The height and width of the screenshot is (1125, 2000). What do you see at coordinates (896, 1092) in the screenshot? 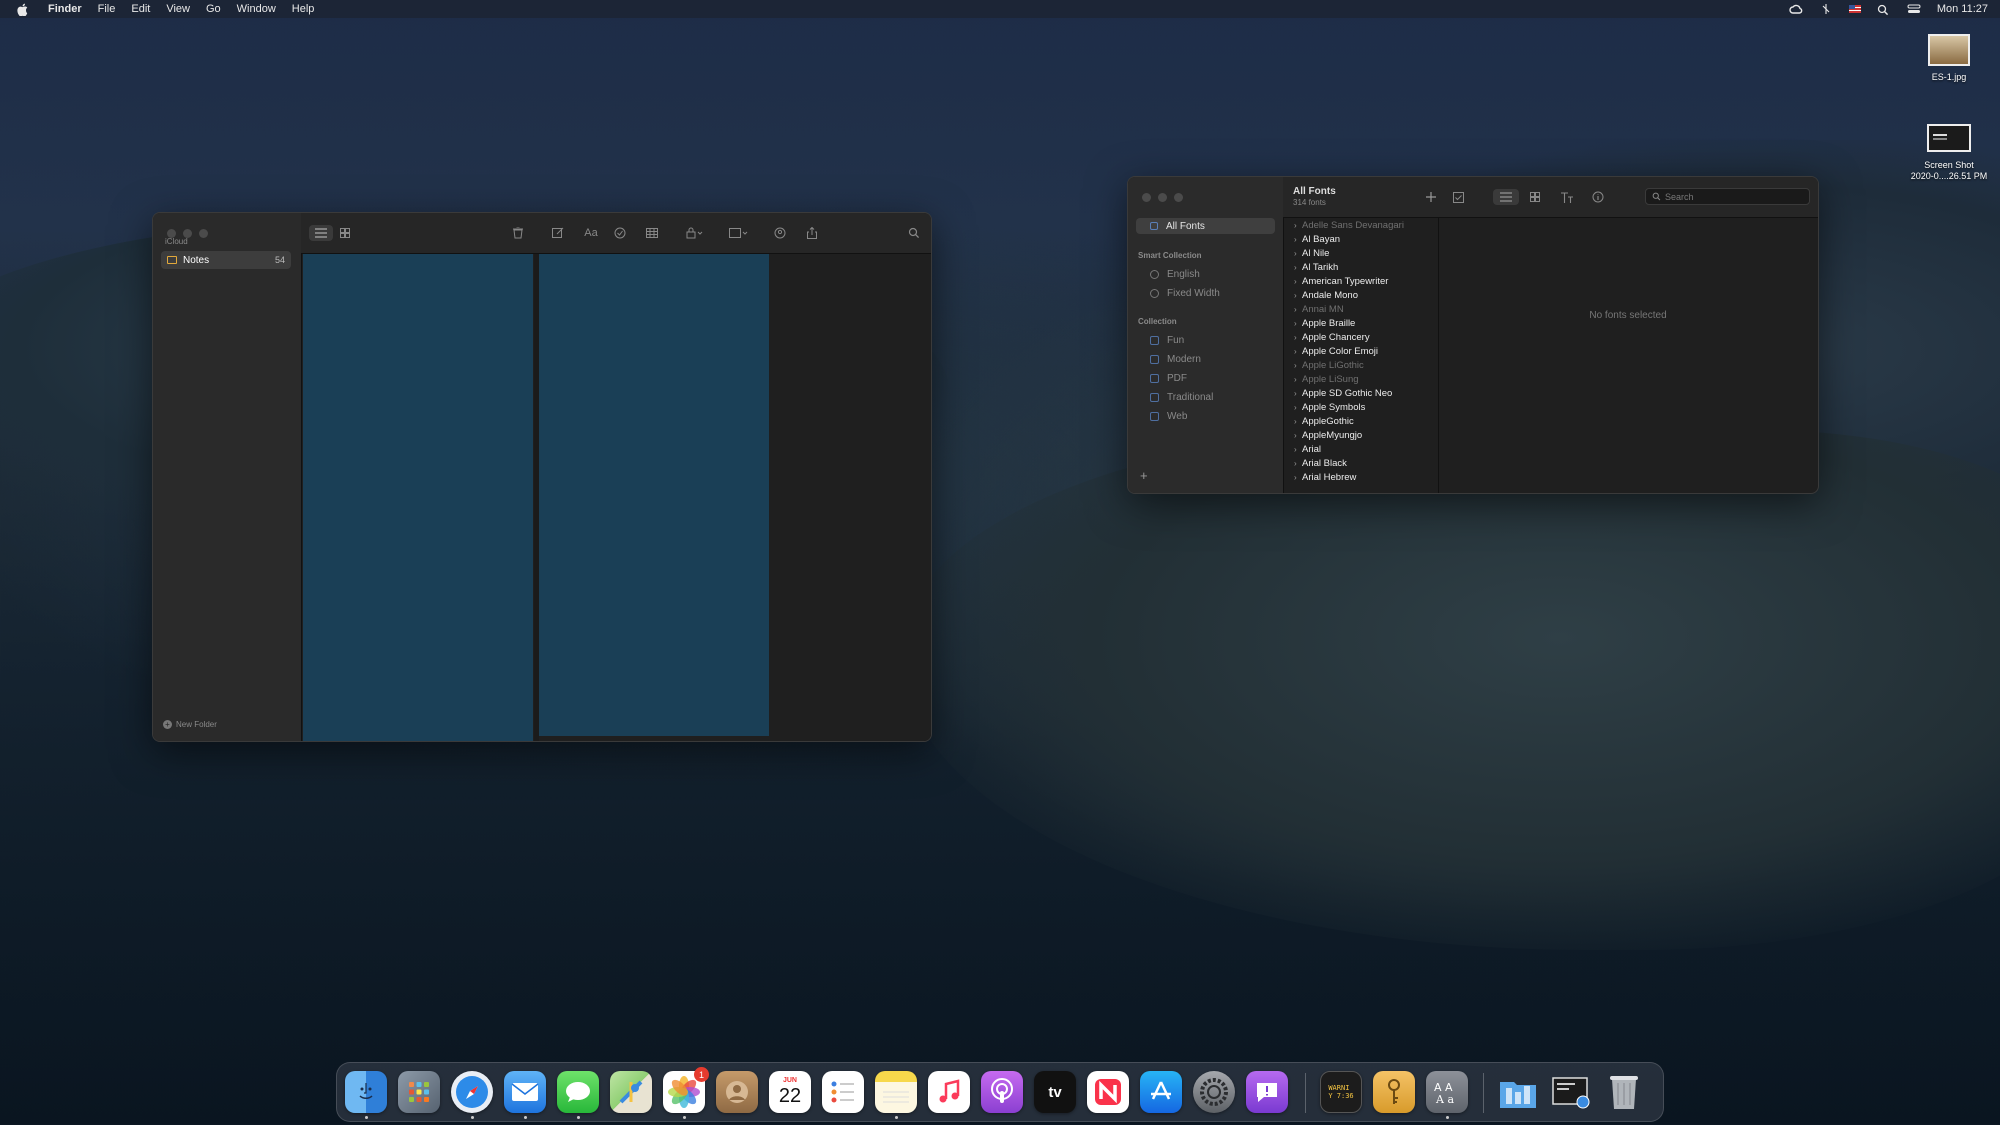
I see `notes-app-icon` at bounding box center [896, 1092].